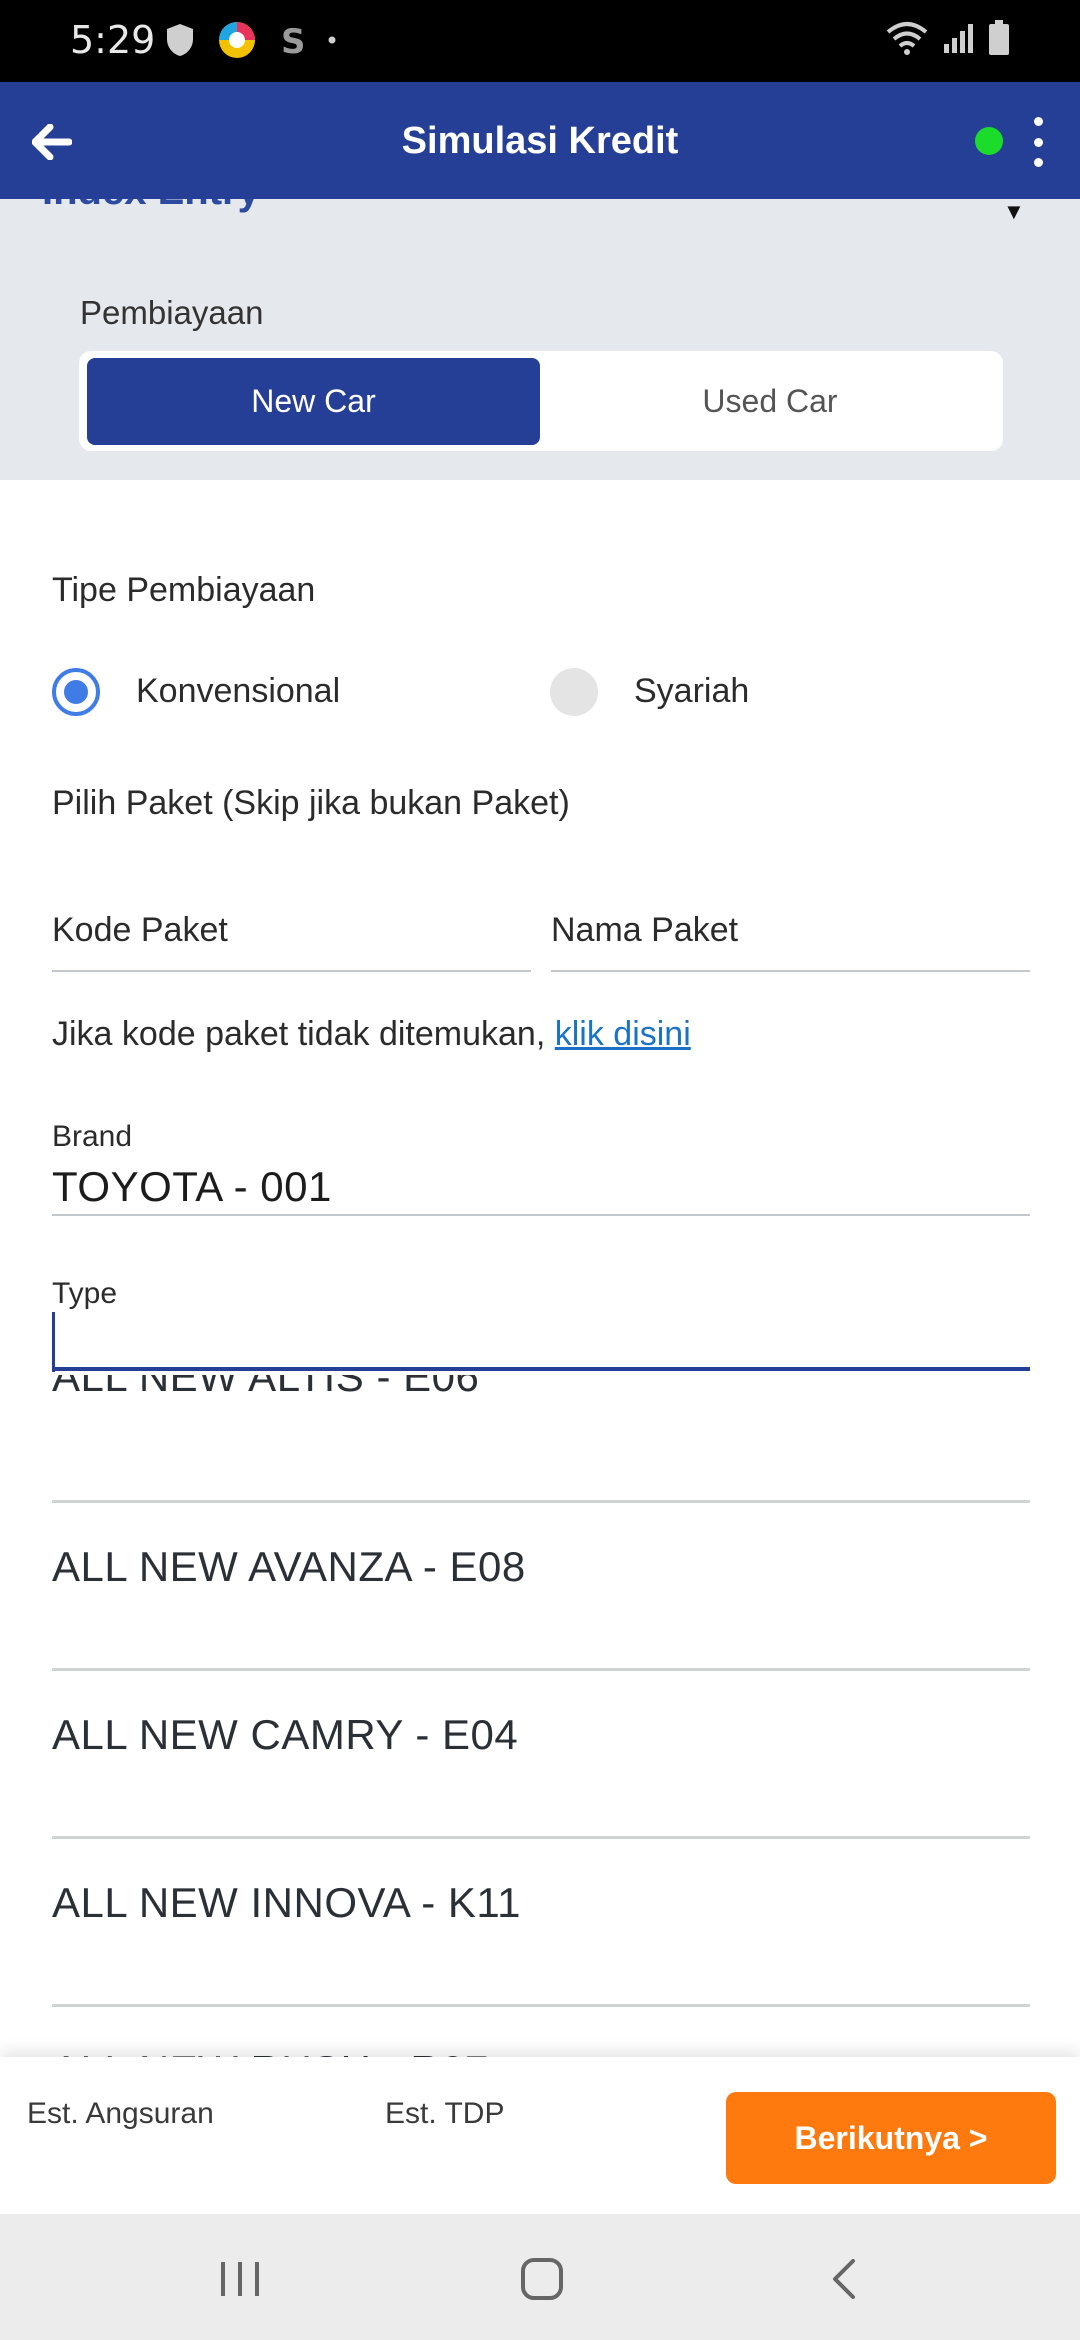 This screenshot has width=1080, height=2340. Describe the element at coordinates (907, 38) in the screenshot. I see `wifi-icon` at that location.